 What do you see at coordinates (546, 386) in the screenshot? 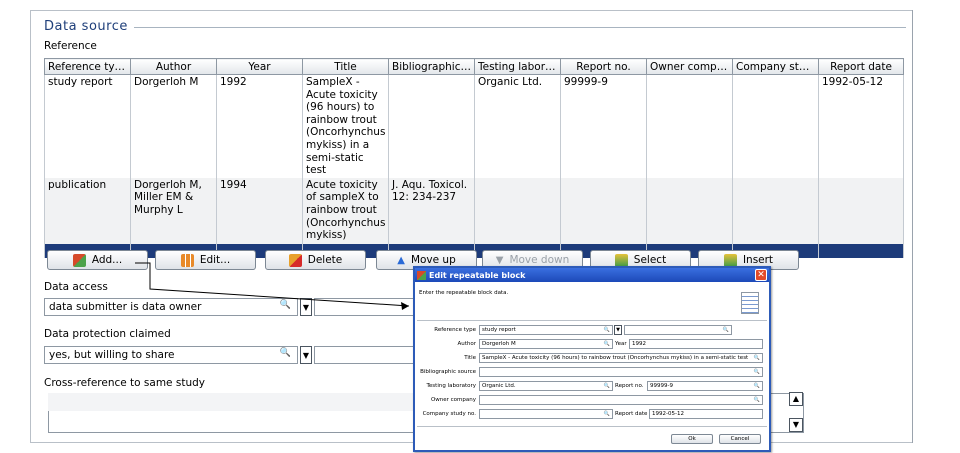
I see `testing-laboratory-field: Organic Ltd. 🔍` at bounding box center [546, 386].